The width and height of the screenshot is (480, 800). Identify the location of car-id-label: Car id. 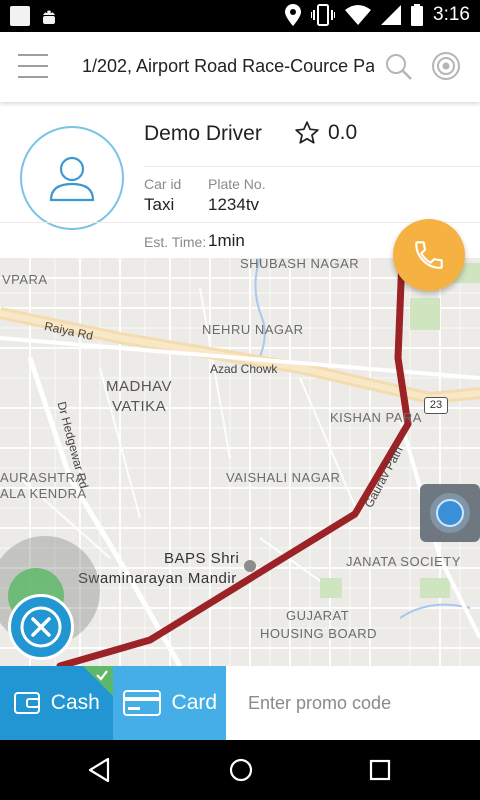
(163, 184).